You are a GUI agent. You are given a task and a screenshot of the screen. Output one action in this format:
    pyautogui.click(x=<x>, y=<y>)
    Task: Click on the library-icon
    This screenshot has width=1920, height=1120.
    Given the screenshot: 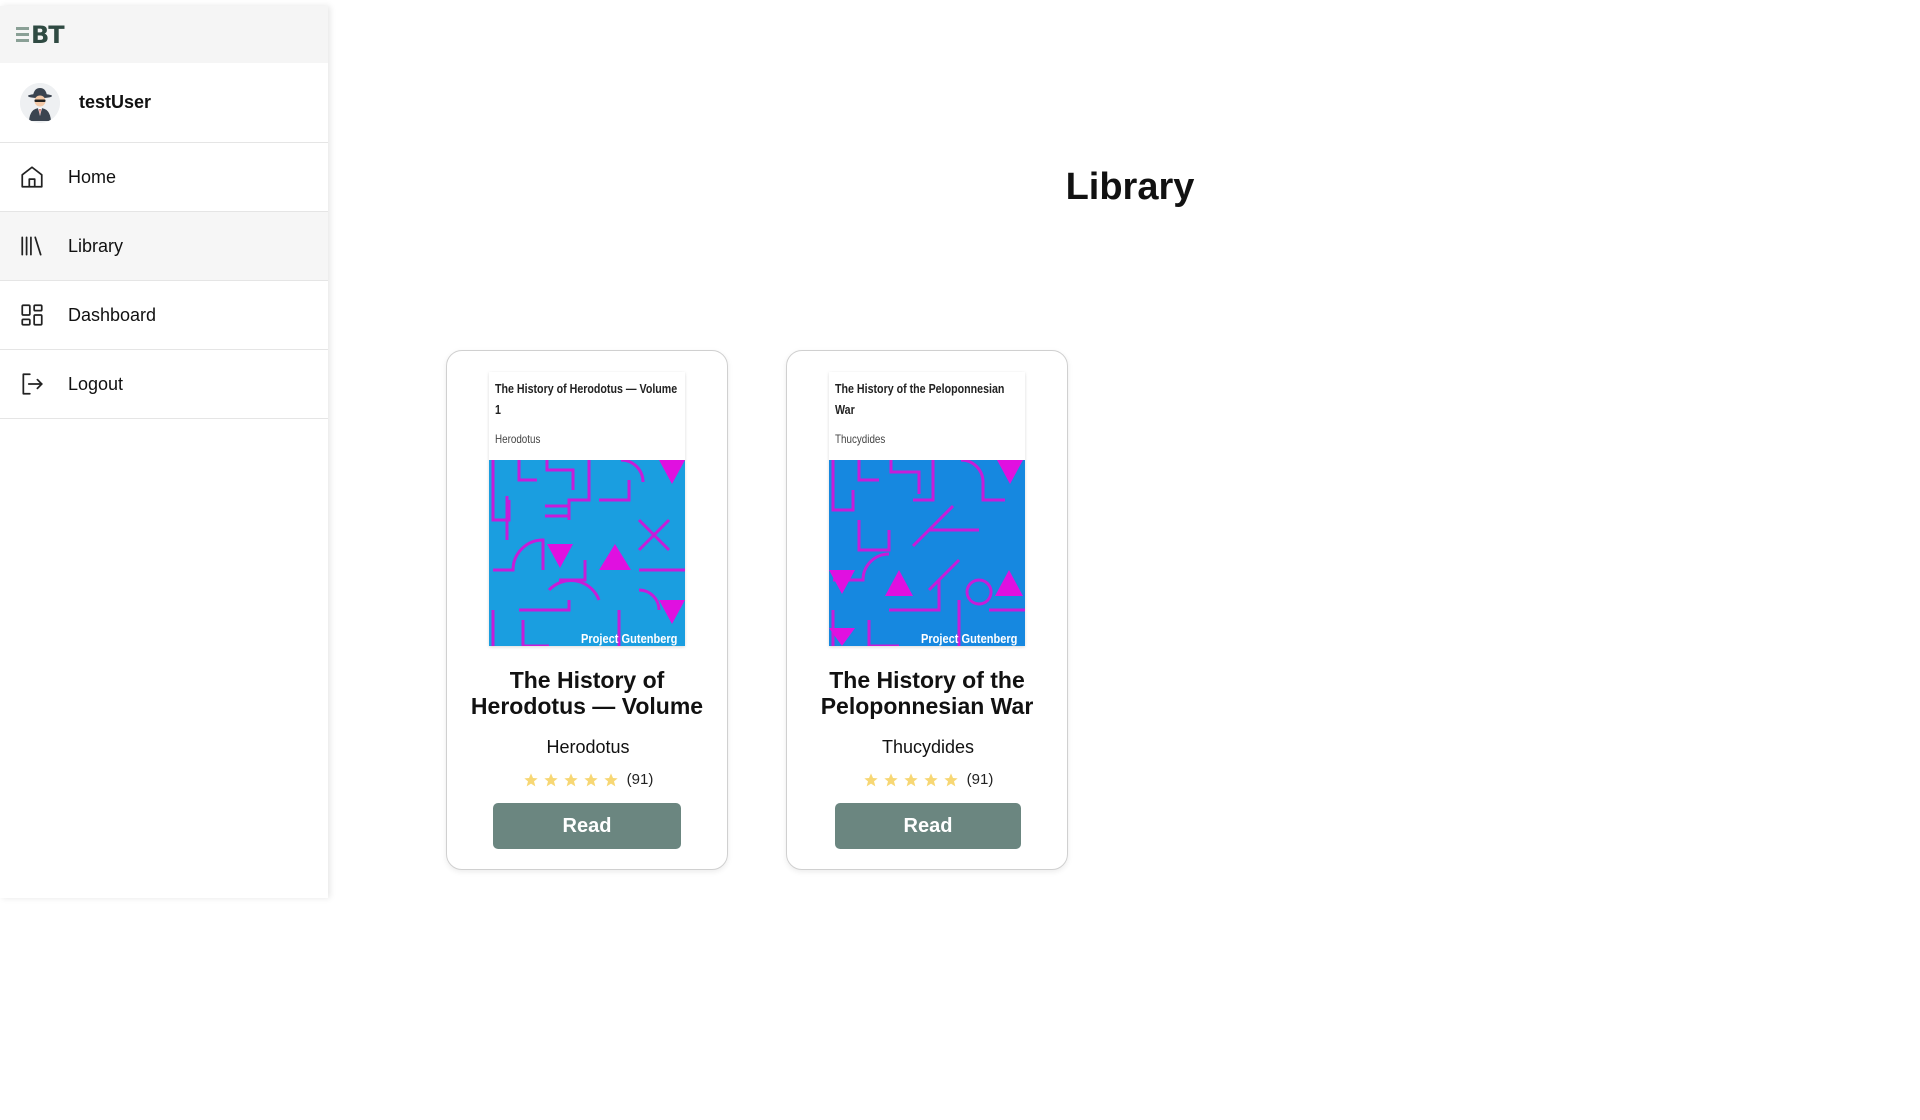 What is the action you would take?
    pyautogui.click(x=32, y=246)
    